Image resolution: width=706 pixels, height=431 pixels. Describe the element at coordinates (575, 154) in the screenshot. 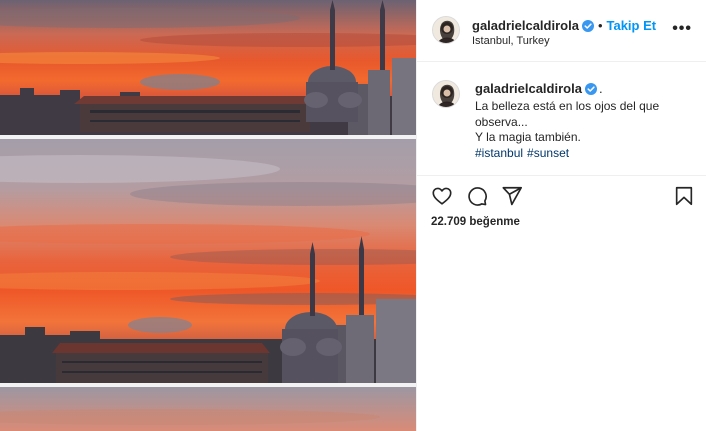

I see `hashtag-list: #istanbul #sunset` at that location.